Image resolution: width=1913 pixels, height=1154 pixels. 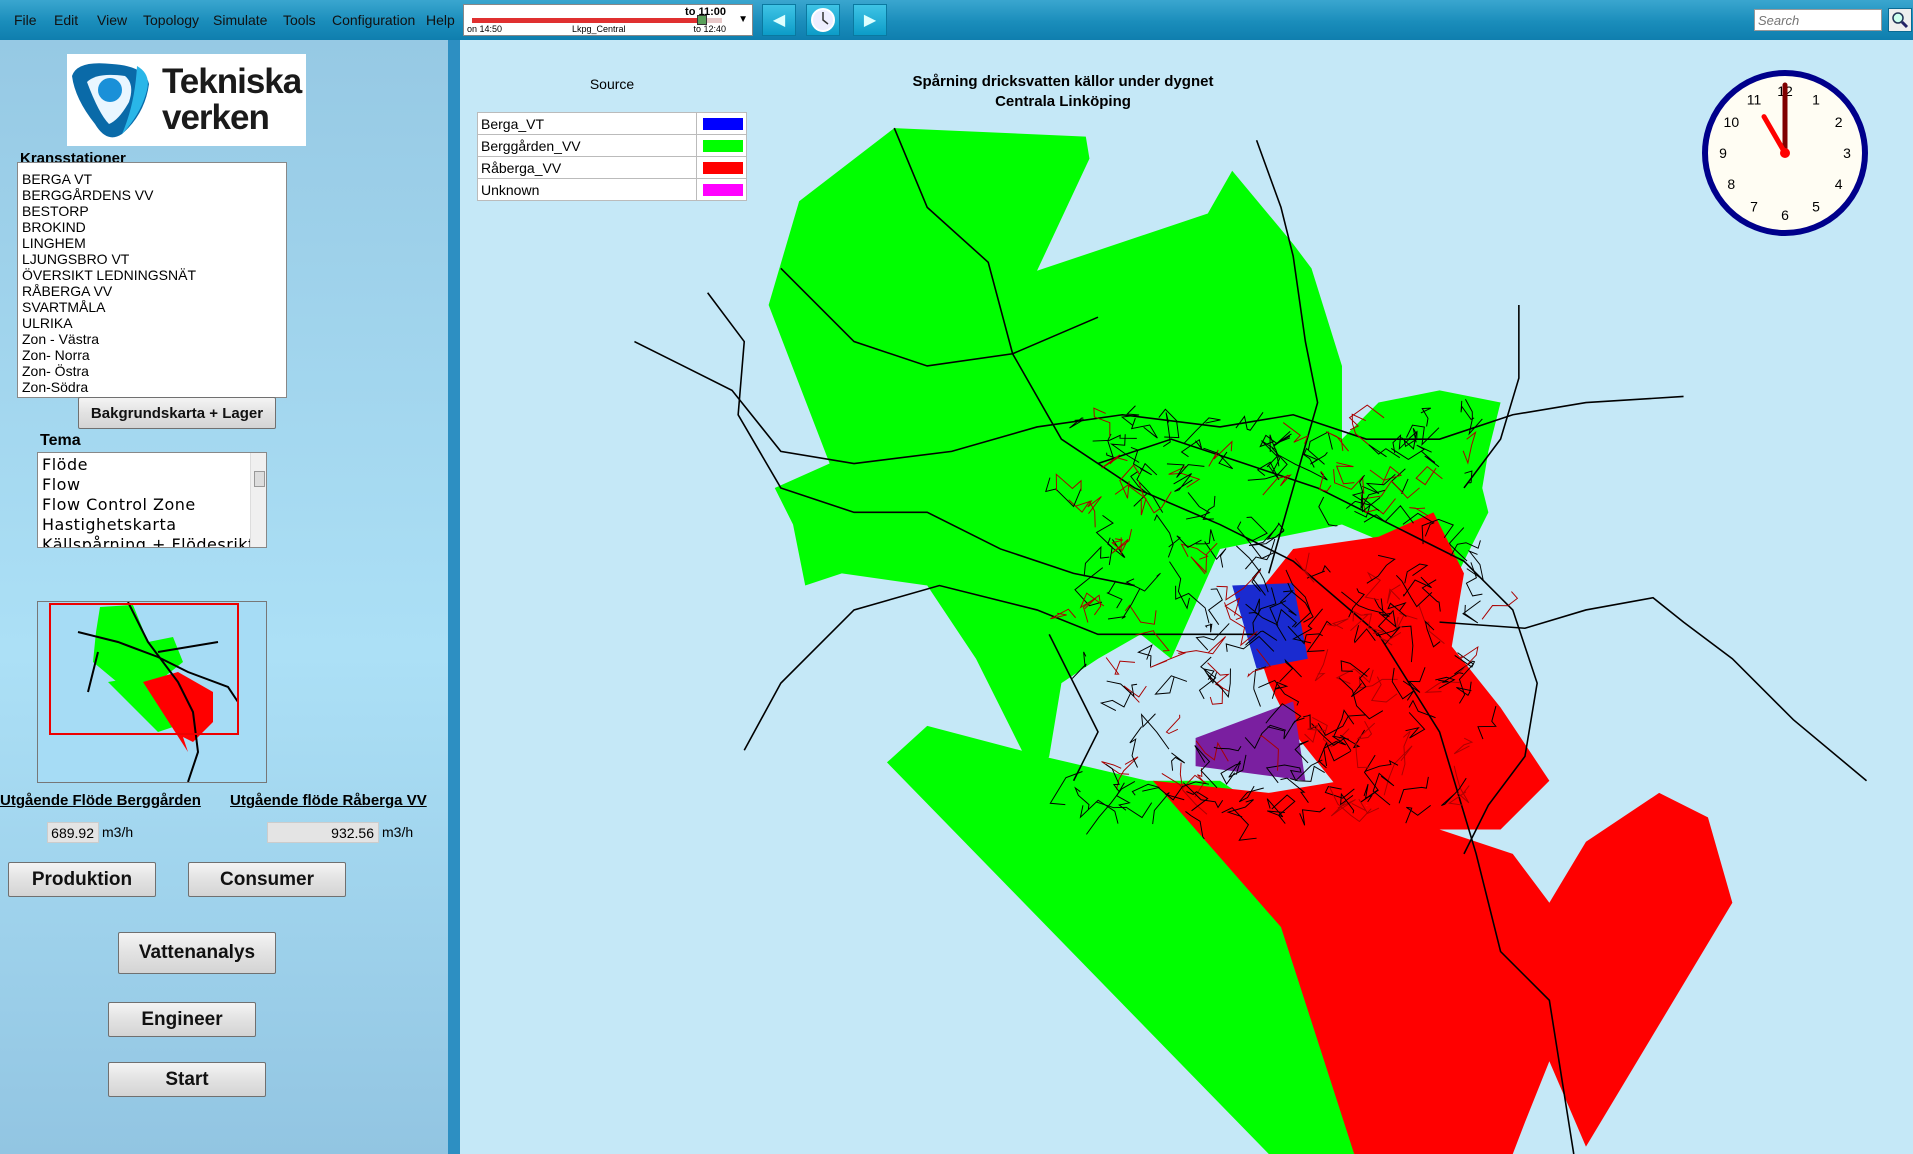 I want to click on clock-number: 8, so click(x=1731, y=184).